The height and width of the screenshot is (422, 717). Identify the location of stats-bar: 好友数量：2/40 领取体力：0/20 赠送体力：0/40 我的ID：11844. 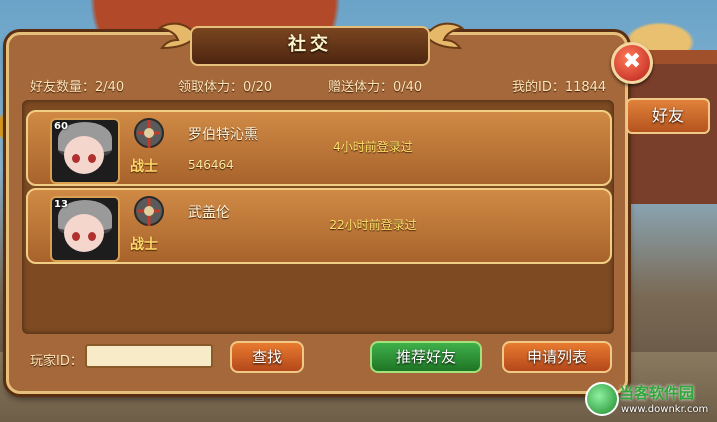
(320, 85).